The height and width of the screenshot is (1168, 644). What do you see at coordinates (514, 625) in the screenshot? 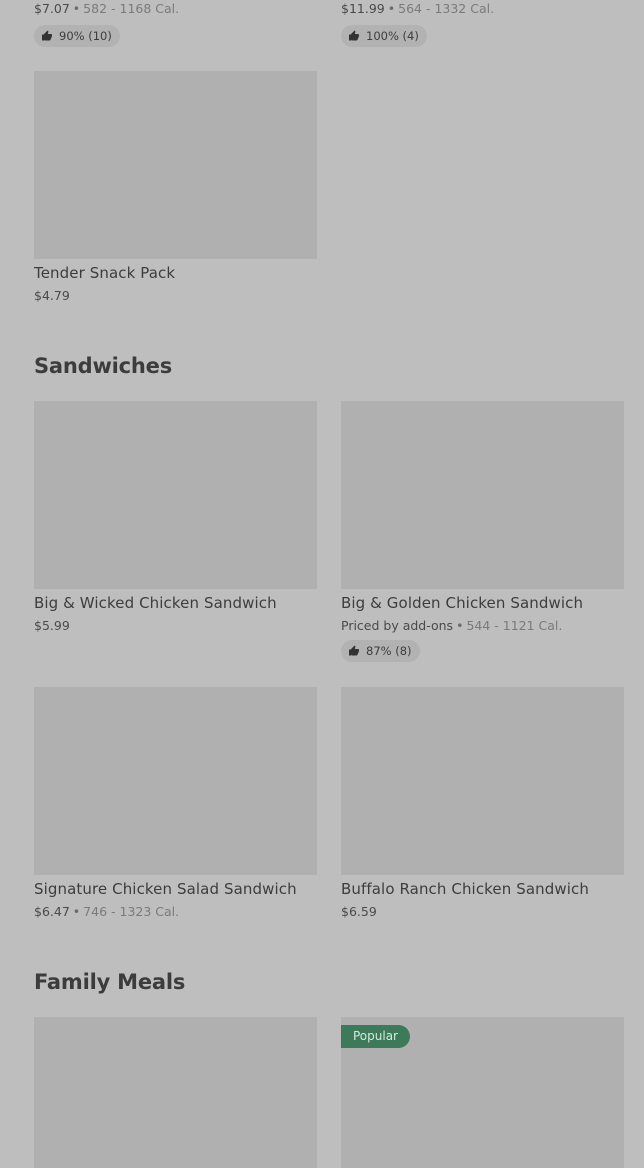
I see `item-calories: 544 - 1121 Cal.` at bounding box center [514, 625].